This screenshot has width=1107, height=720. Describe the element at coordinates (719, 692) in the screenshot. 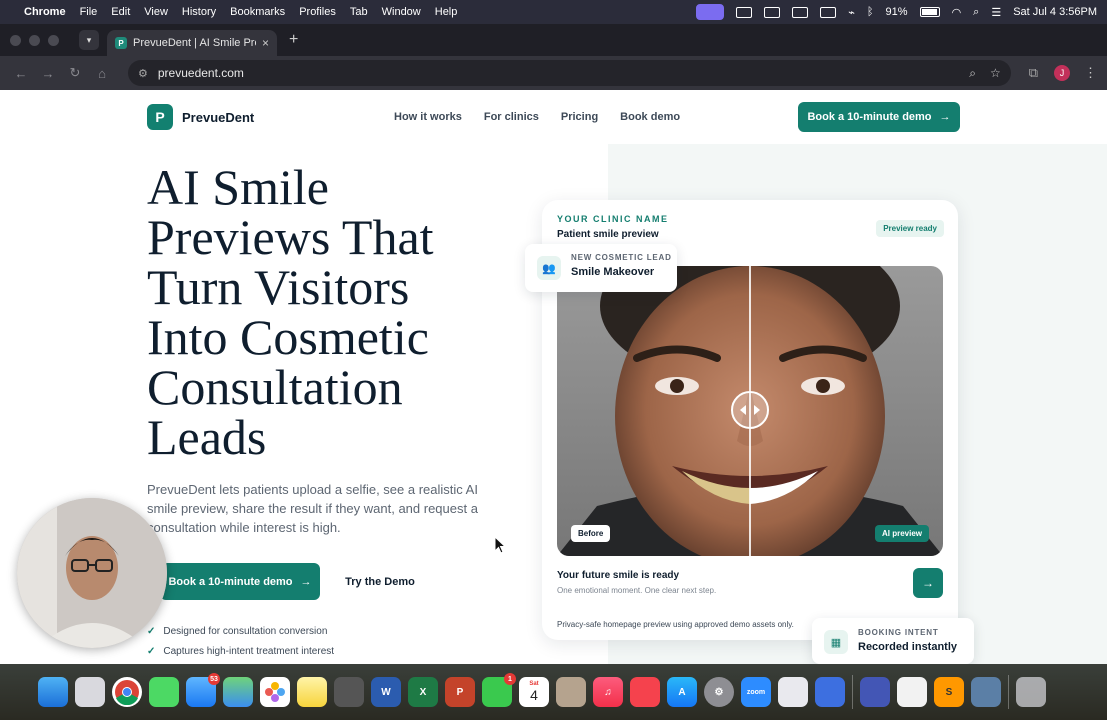

I see `system-settings-icon: ⚙` at that location.